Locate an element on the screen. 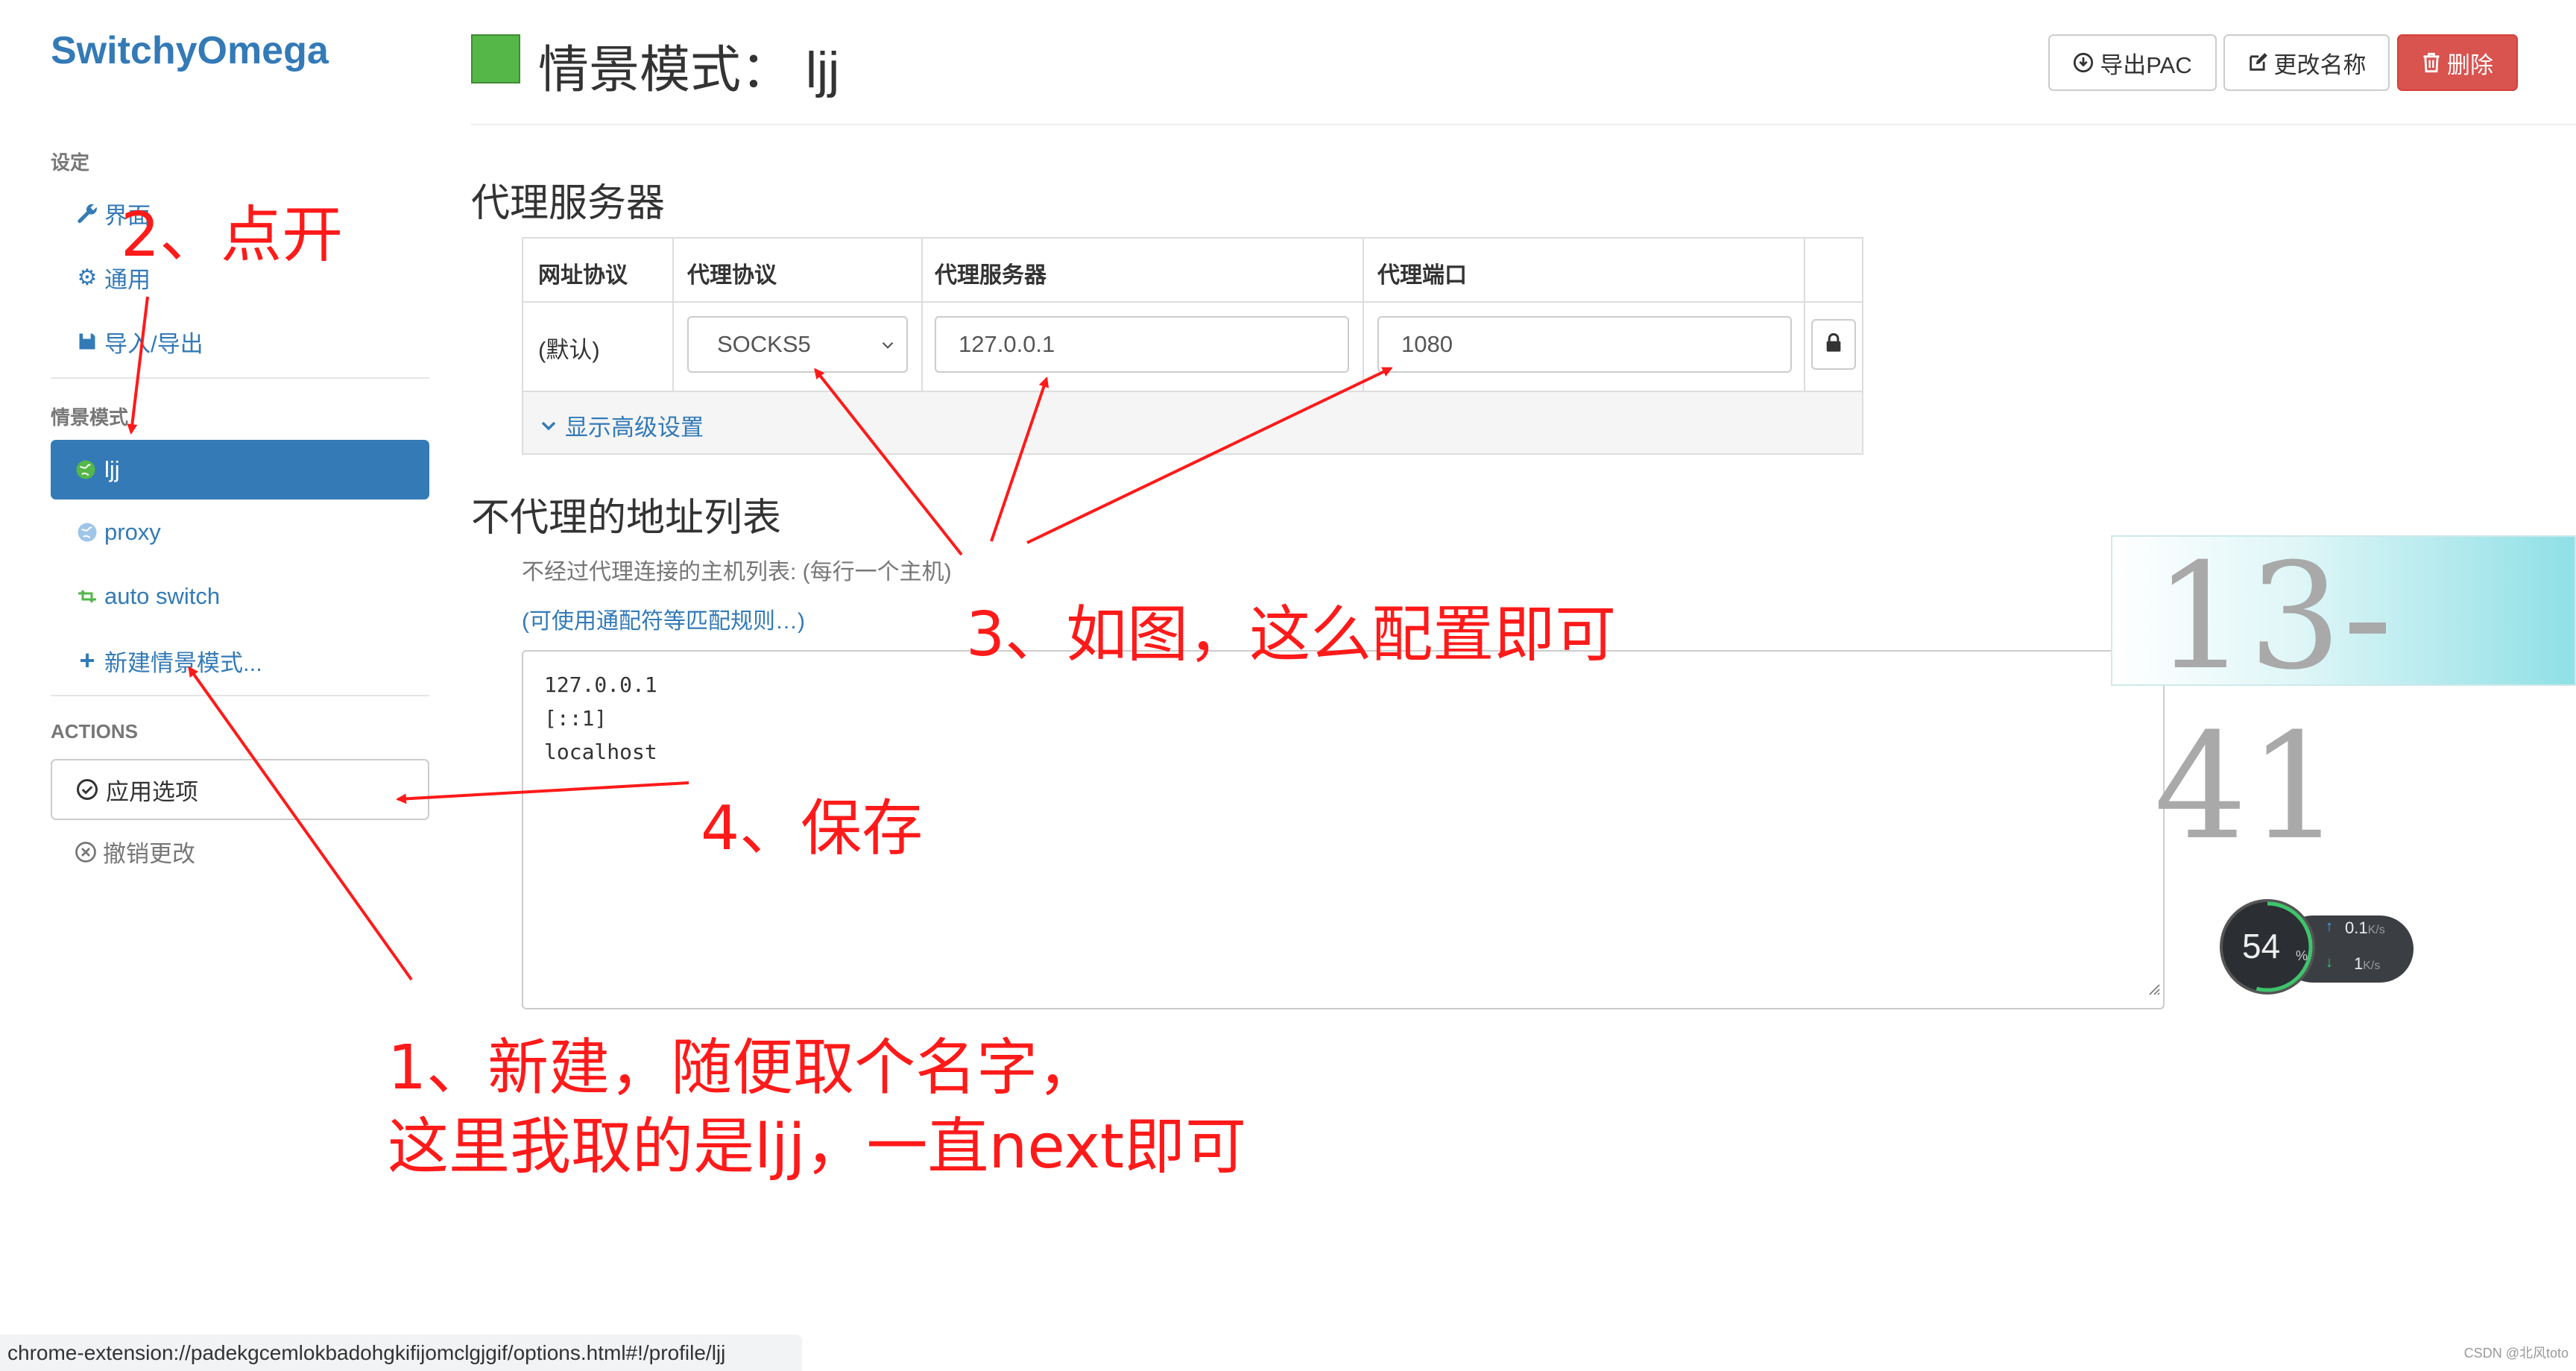 The image size is (2576, 1371). arrow-step2 is located at coordinates (138, 365).